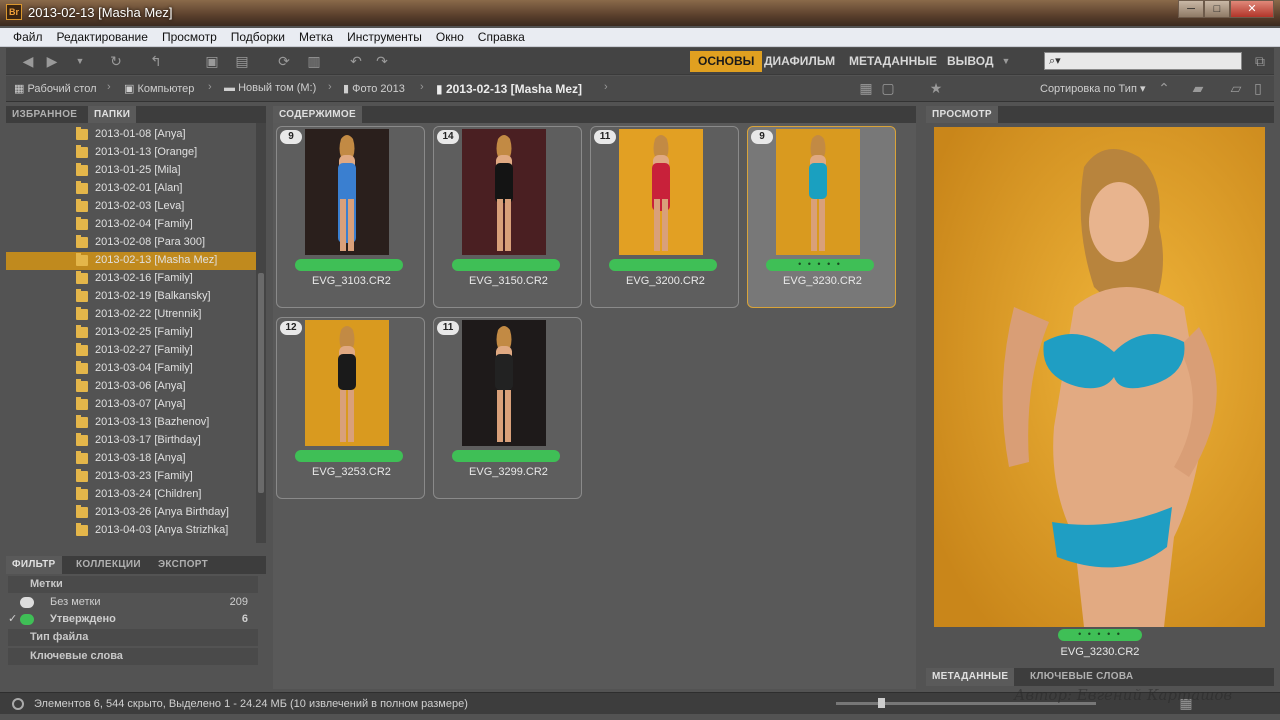  I want to click on folder-row: 2013-03-24 [Children], so click(131, 495).